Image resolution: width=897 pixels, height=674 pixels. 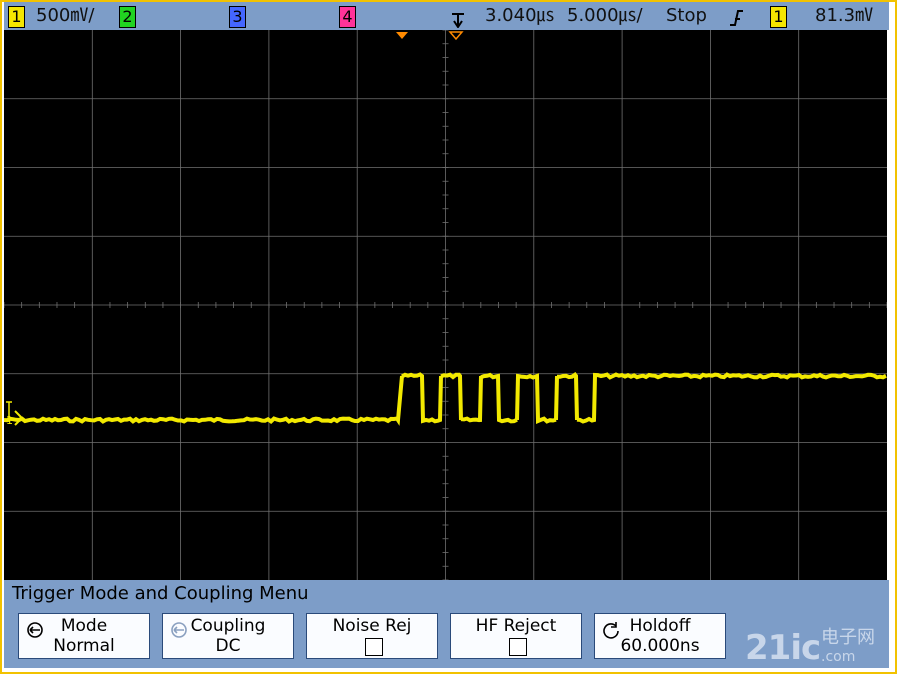 I want to click on time-delay: 3.040㎲, so click(x=520, y=16).